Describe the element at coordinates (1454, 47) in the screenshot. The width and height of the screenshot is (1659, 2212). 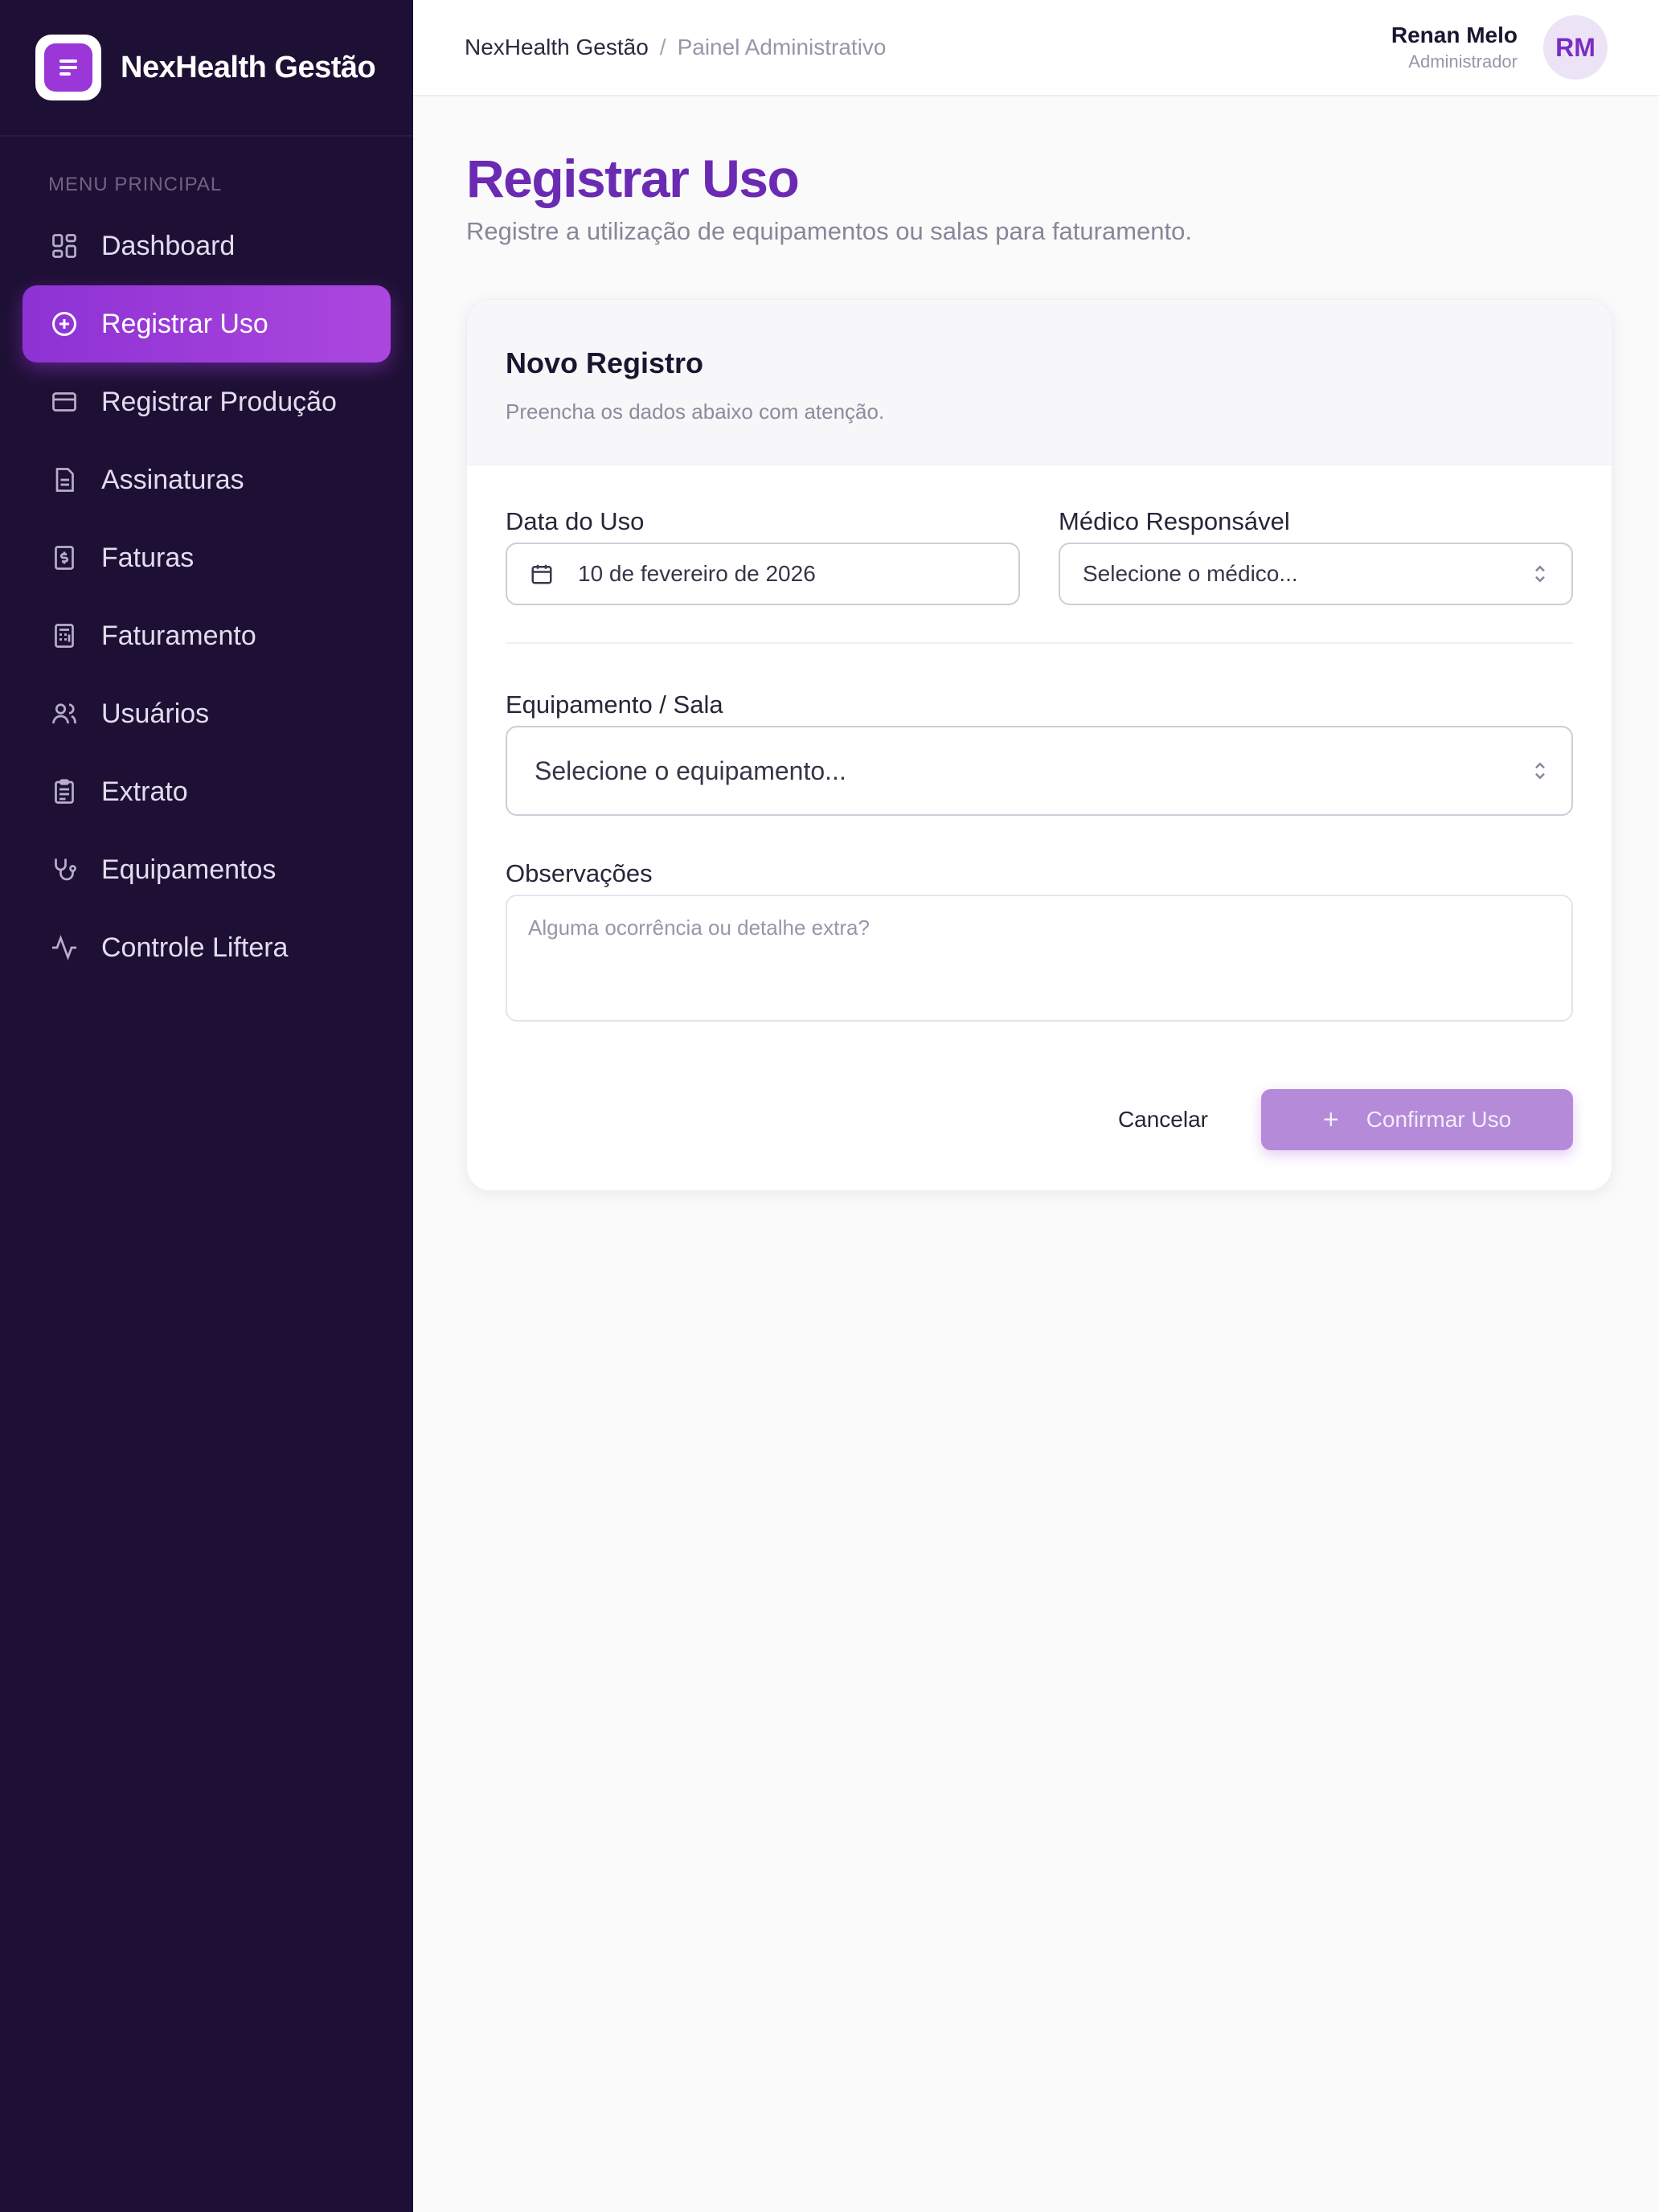
I see `user-info: Renan Melo Administrador` at that location.